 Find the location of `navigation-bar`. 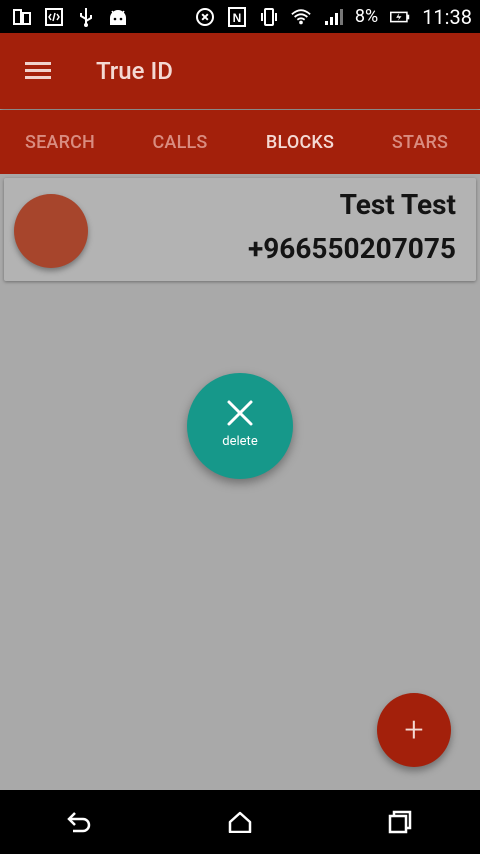

navigation-bar is located at coordinates (240, 822).